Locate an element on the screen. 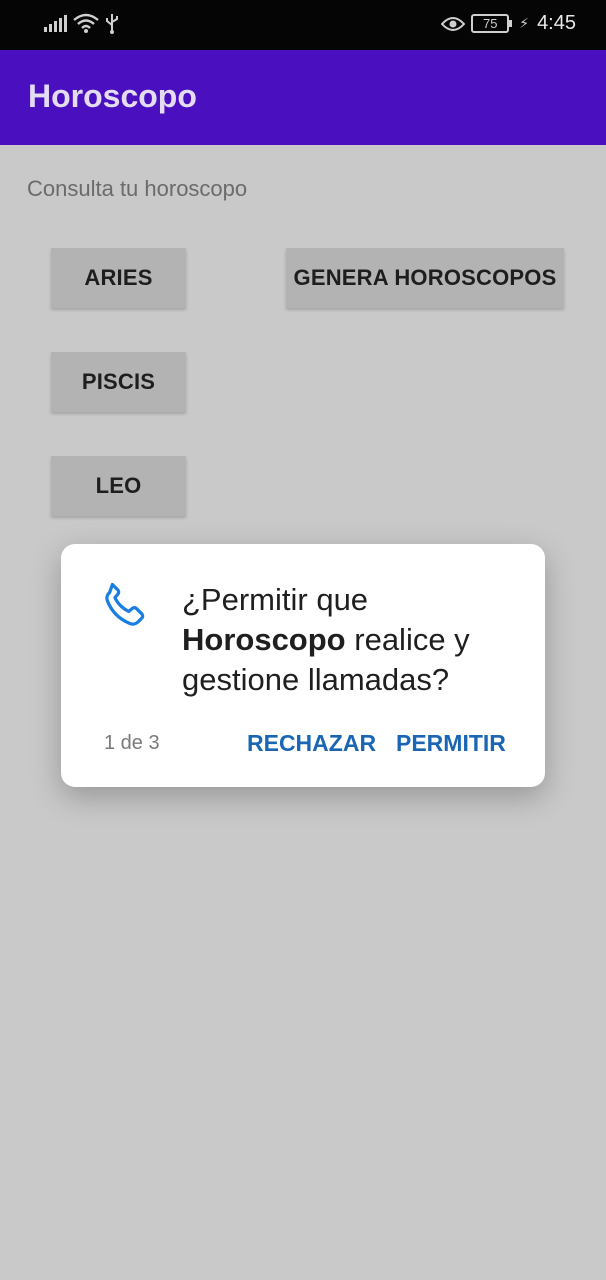 This screenshot has width=606, height=1280. battery-icon: 75 is located at coordinates (492, 23).